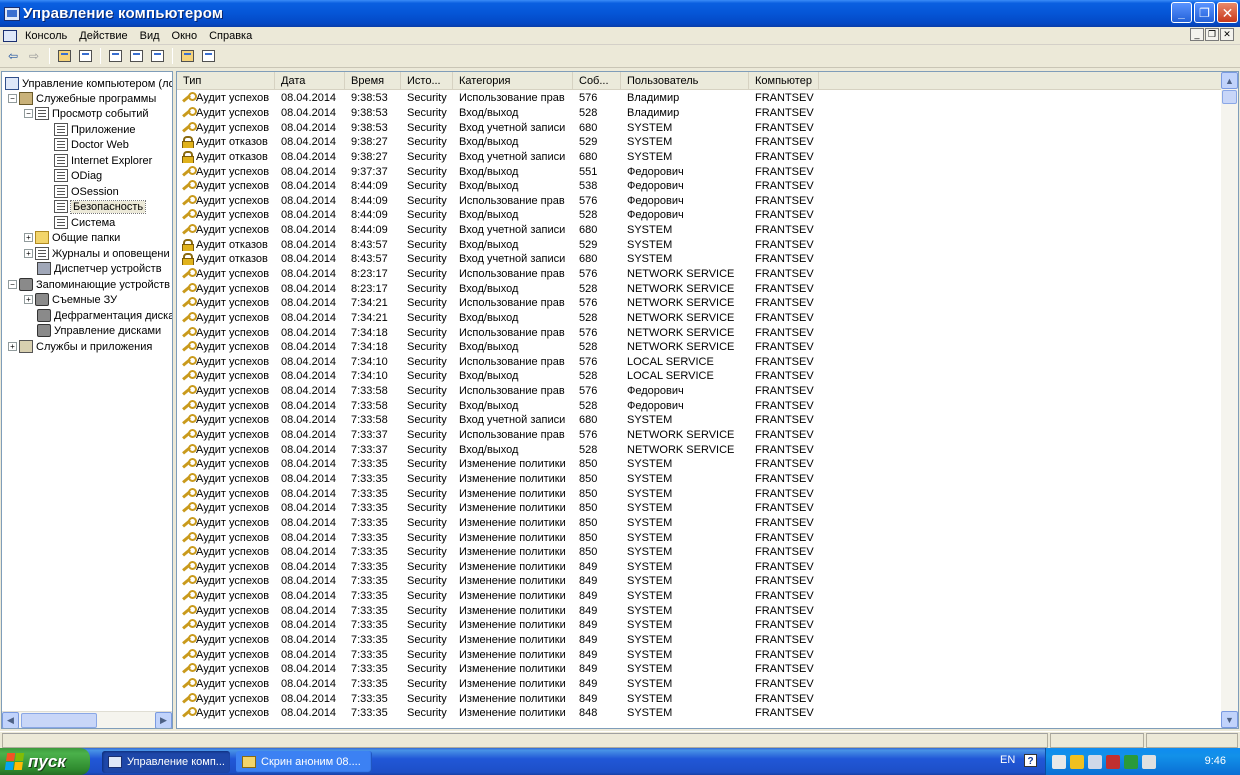 The height and width of the screenshot is (775, 1240). Describe the element at coordinates (34, 56) in the screenshot. I see `forward-button: ⇨` at that location.